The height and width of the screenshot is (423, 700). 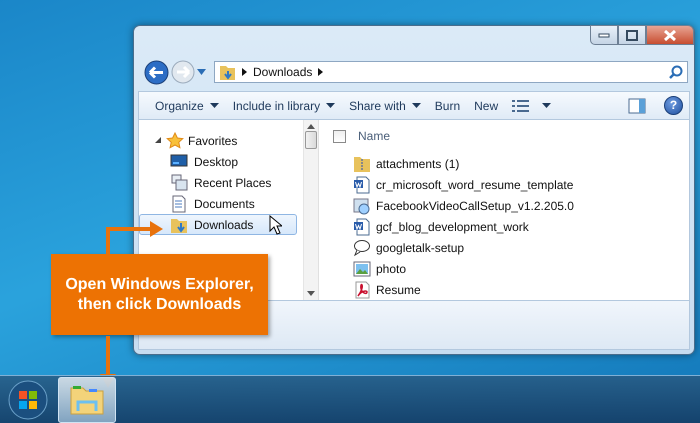 I want to click on maximize-icon, so click(x=632, y=35).